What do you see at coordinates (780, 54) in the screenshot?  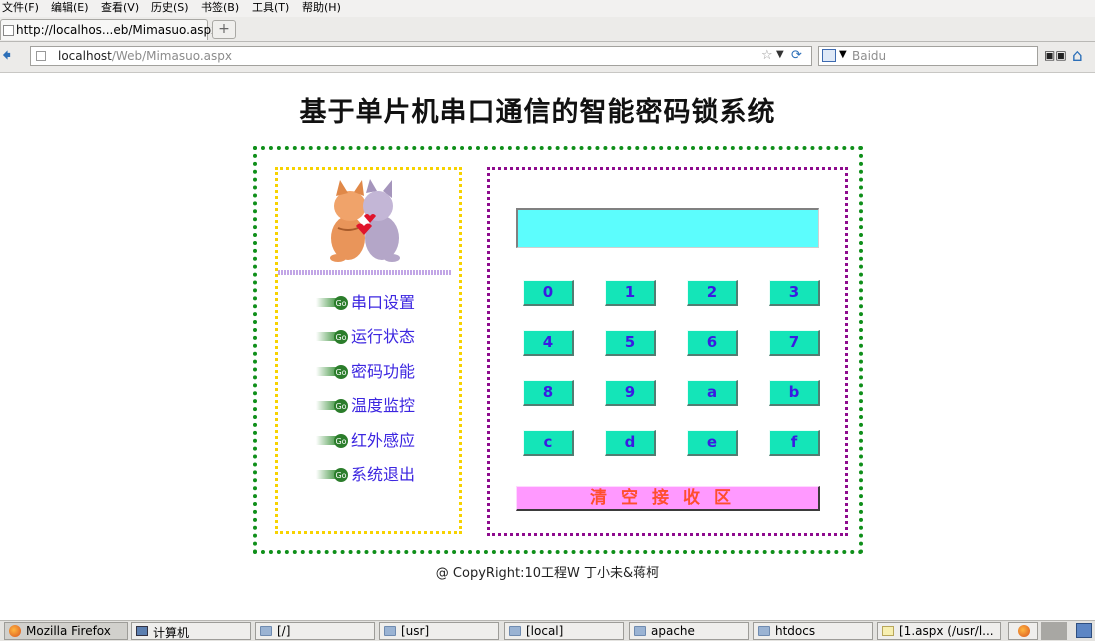 I see `url-dropdown-icon: ▼` at bounding box center [780, 54].